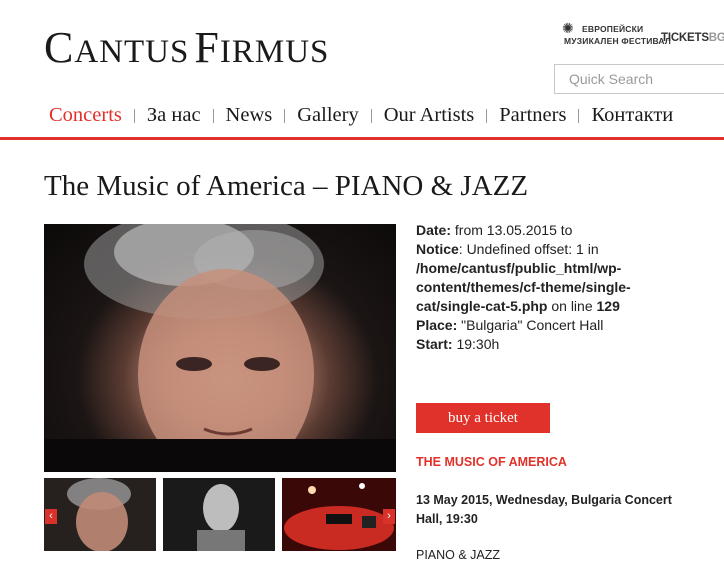 The image size is (724, 571). What do you see at coordinates (437, 249) in the screenshot?
I see `notice-label: Notice` at bounding box center [437, 249].